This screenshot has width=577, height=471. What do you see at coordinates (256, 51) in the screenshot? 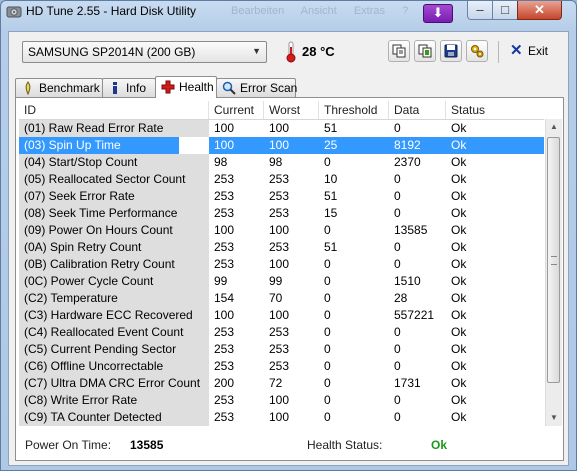
I see `chevron-down-icon: ▼` at bounding box center [256, 51].